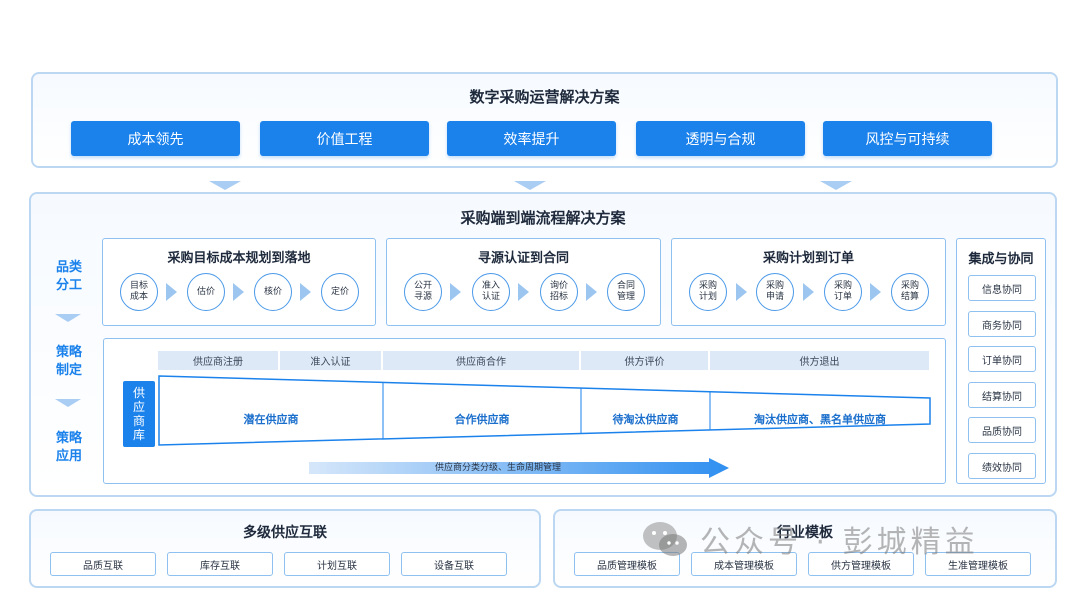 The image size is (1080, 595). Describe the element at coordinates (68, 276) in the screenshot. I see `side-label-category: 品类 分工` at that location.